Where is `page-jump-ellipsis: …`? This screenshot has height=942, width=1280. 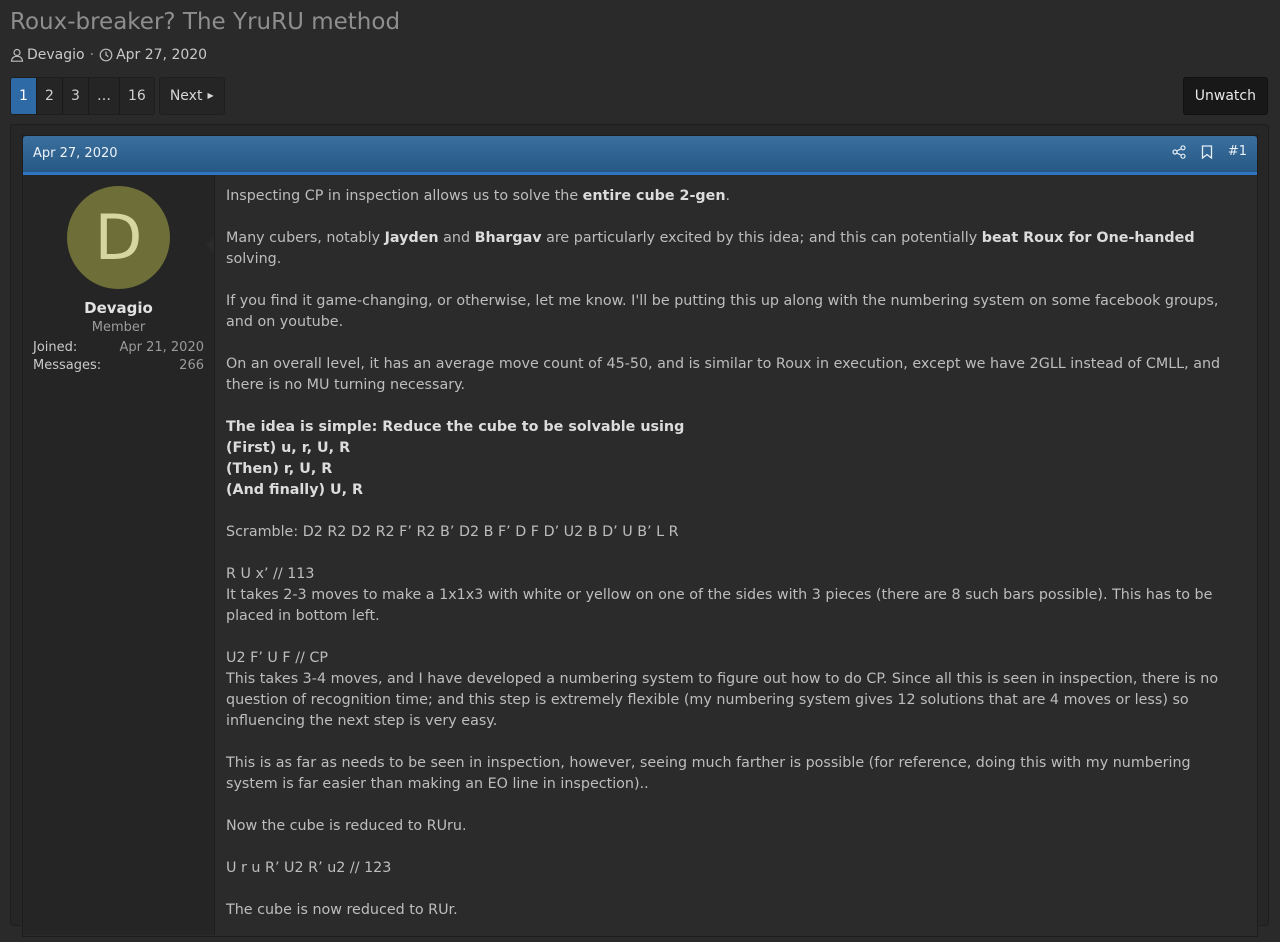 page-jump-ellipsis: … is located at coordinates (104, 96).